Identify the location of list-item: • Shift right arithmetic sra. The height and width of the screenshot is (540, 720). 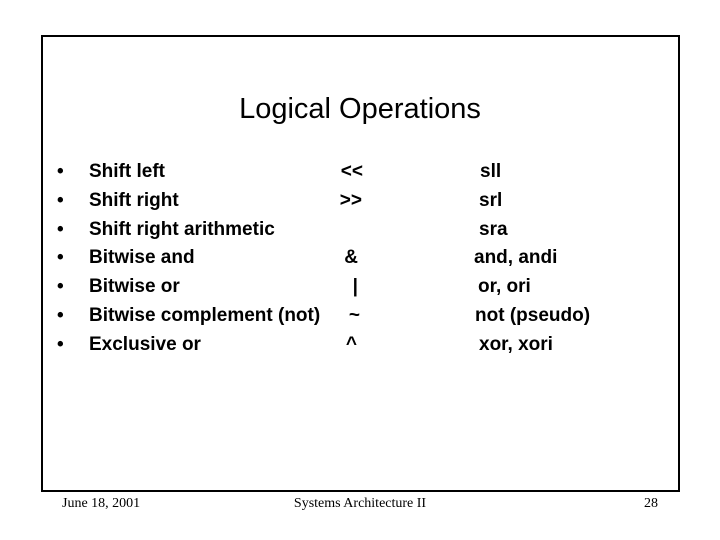
(360, 233).